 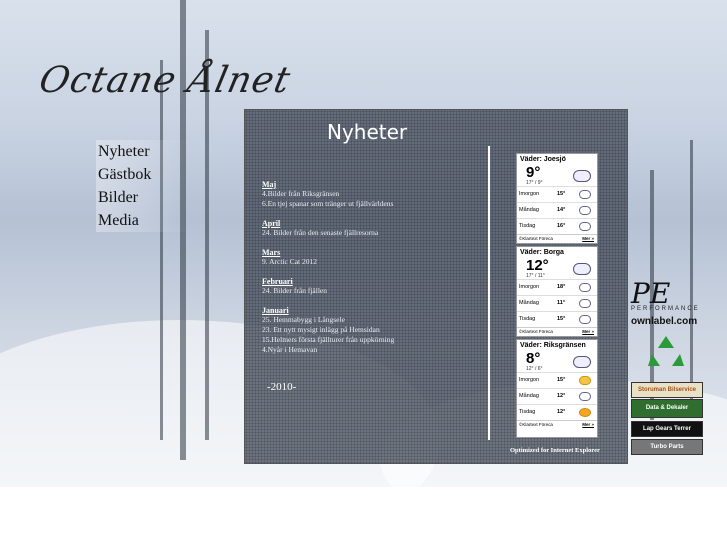 I want to click on forecast-row: Tisdag 16°, so click(x=557, y=226).